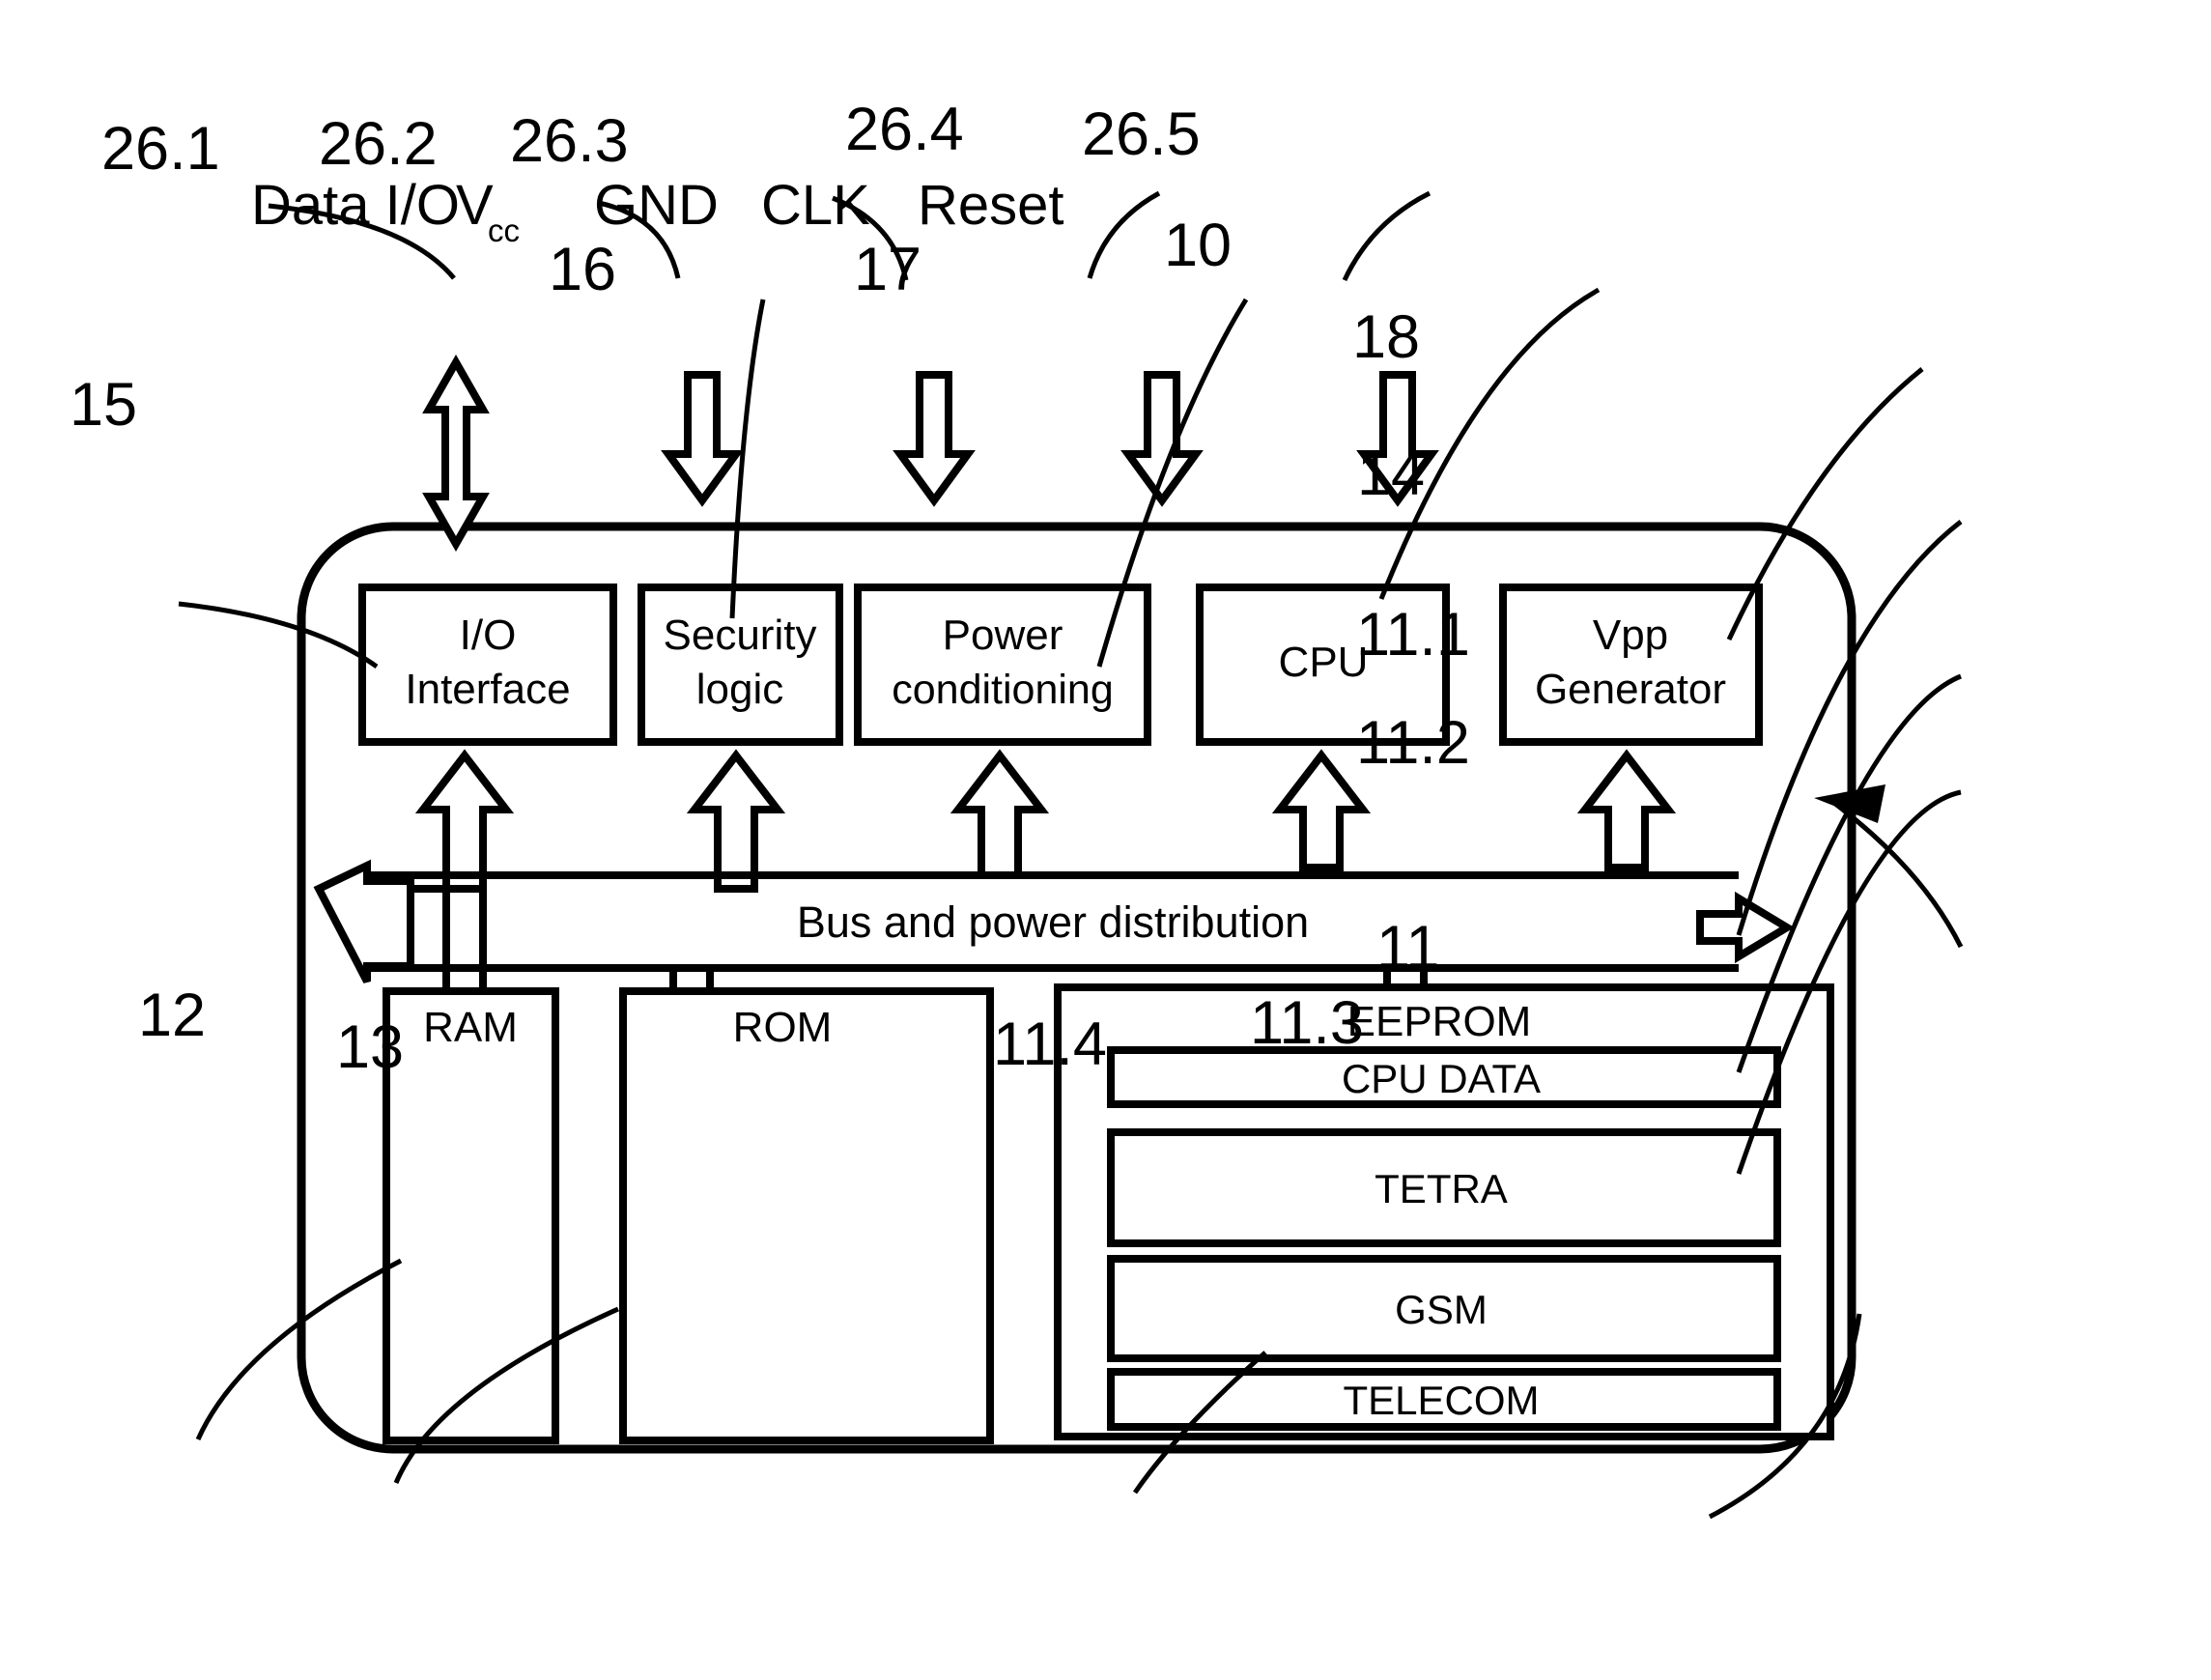 The height and width of the screenshot is (1680, 2211). What do you see at coordinates (488, 211) in the screenshot?
I see `contact-label-vcc-group: V cc` at bounding box center [488, 211].